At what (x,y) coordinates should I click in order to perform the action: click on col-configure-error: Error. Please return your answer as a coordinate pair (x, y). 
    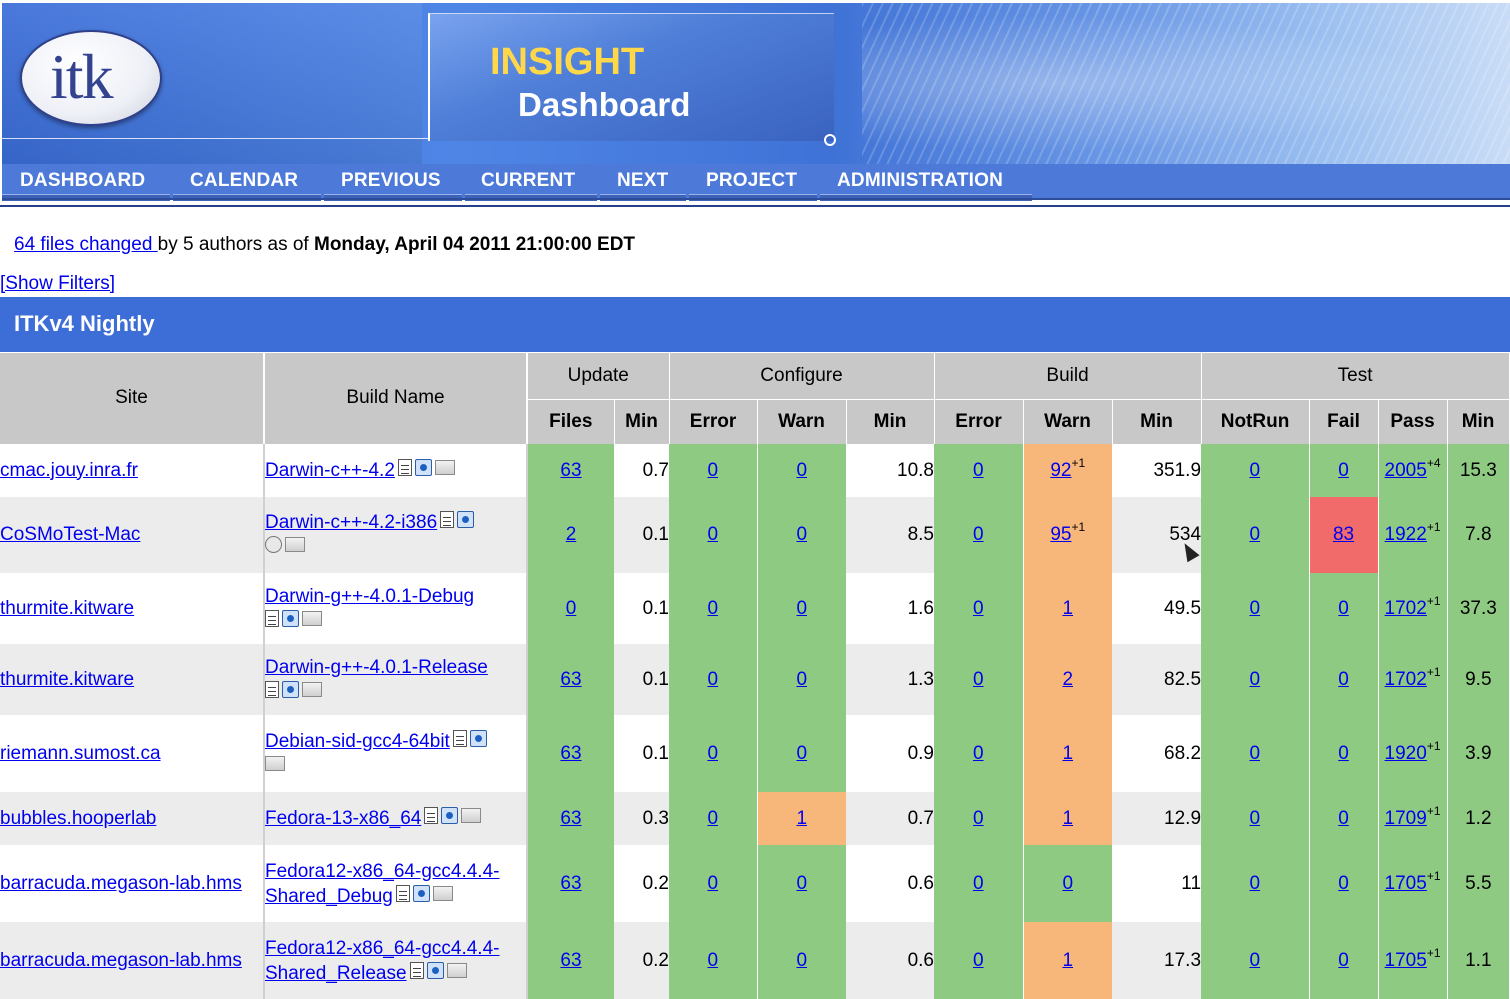
    Looking at the image, I should click on (713, 421).